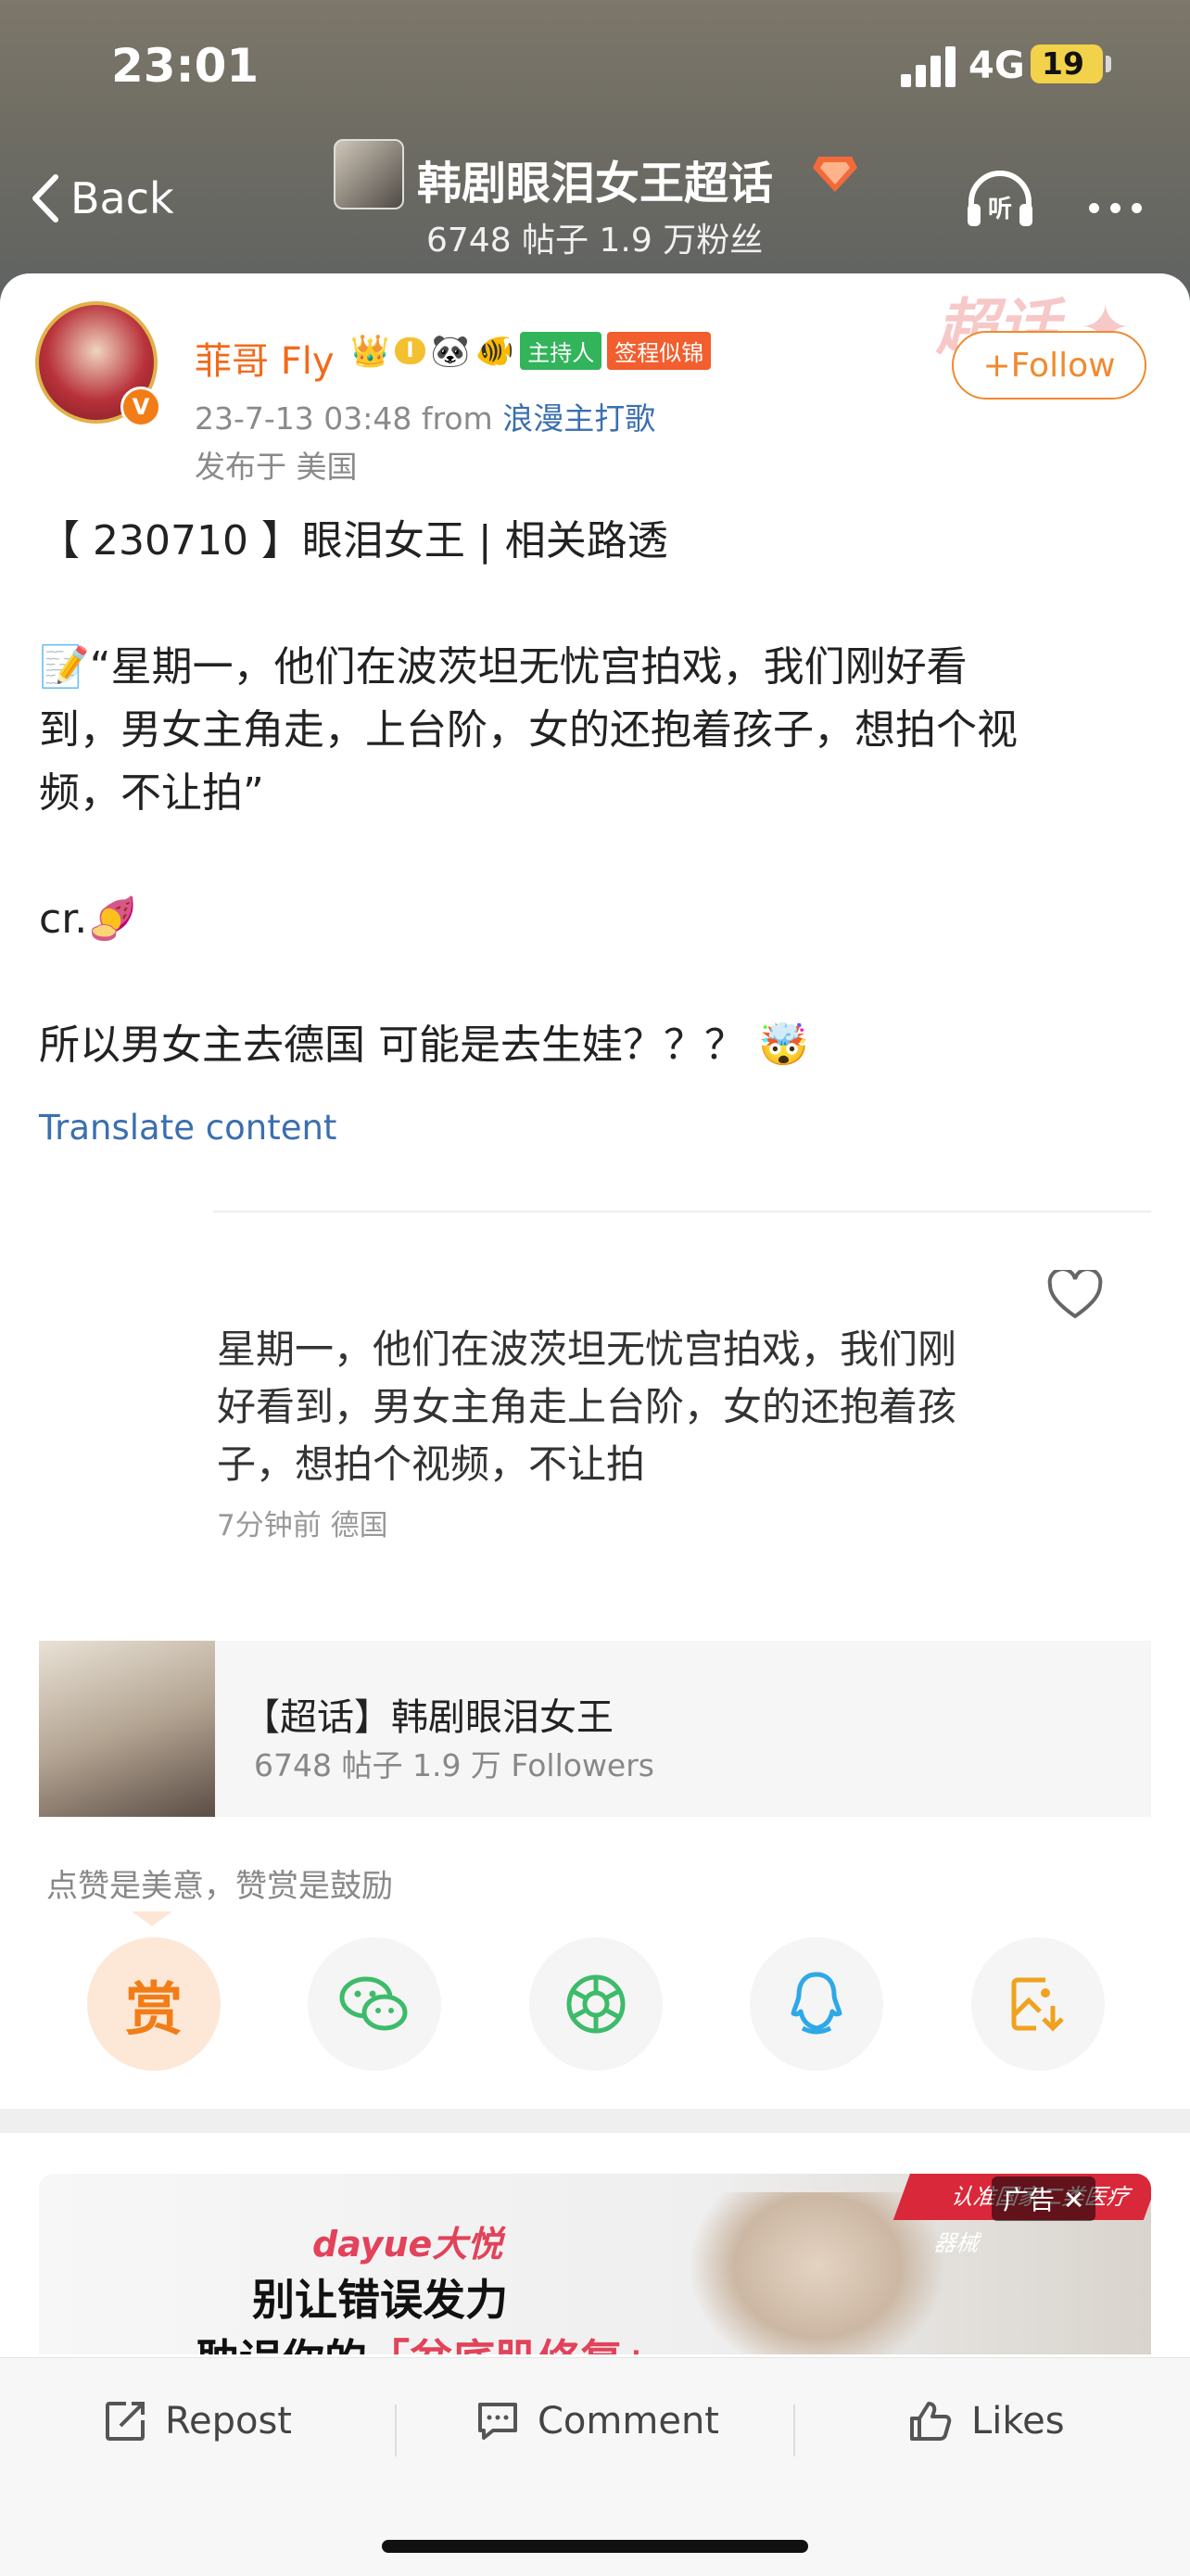 The height and width of the screenshot is (2576, 1190). What do you see at coordinates (45, 198) in the screenshot?
I see `chevron-left-icon` at bounding box center [45, 198].